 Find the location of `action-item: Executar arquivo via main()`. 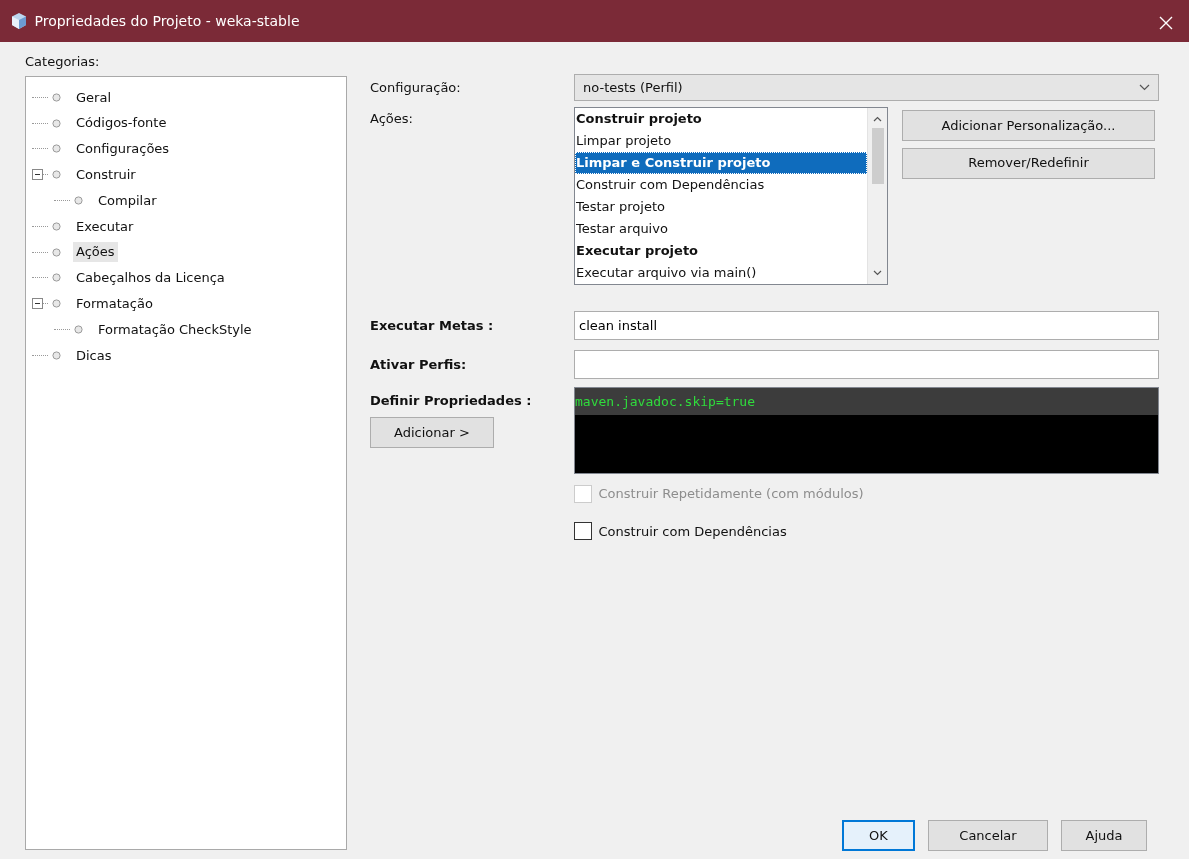

action-item: Executar arquivo via main() is located at coordinates (721, 273).